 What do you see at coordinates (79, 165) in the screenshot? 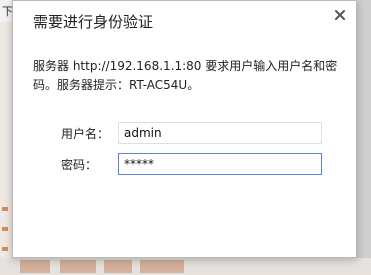
I see `password-label: 密码：` at bounding box center [79, 165].